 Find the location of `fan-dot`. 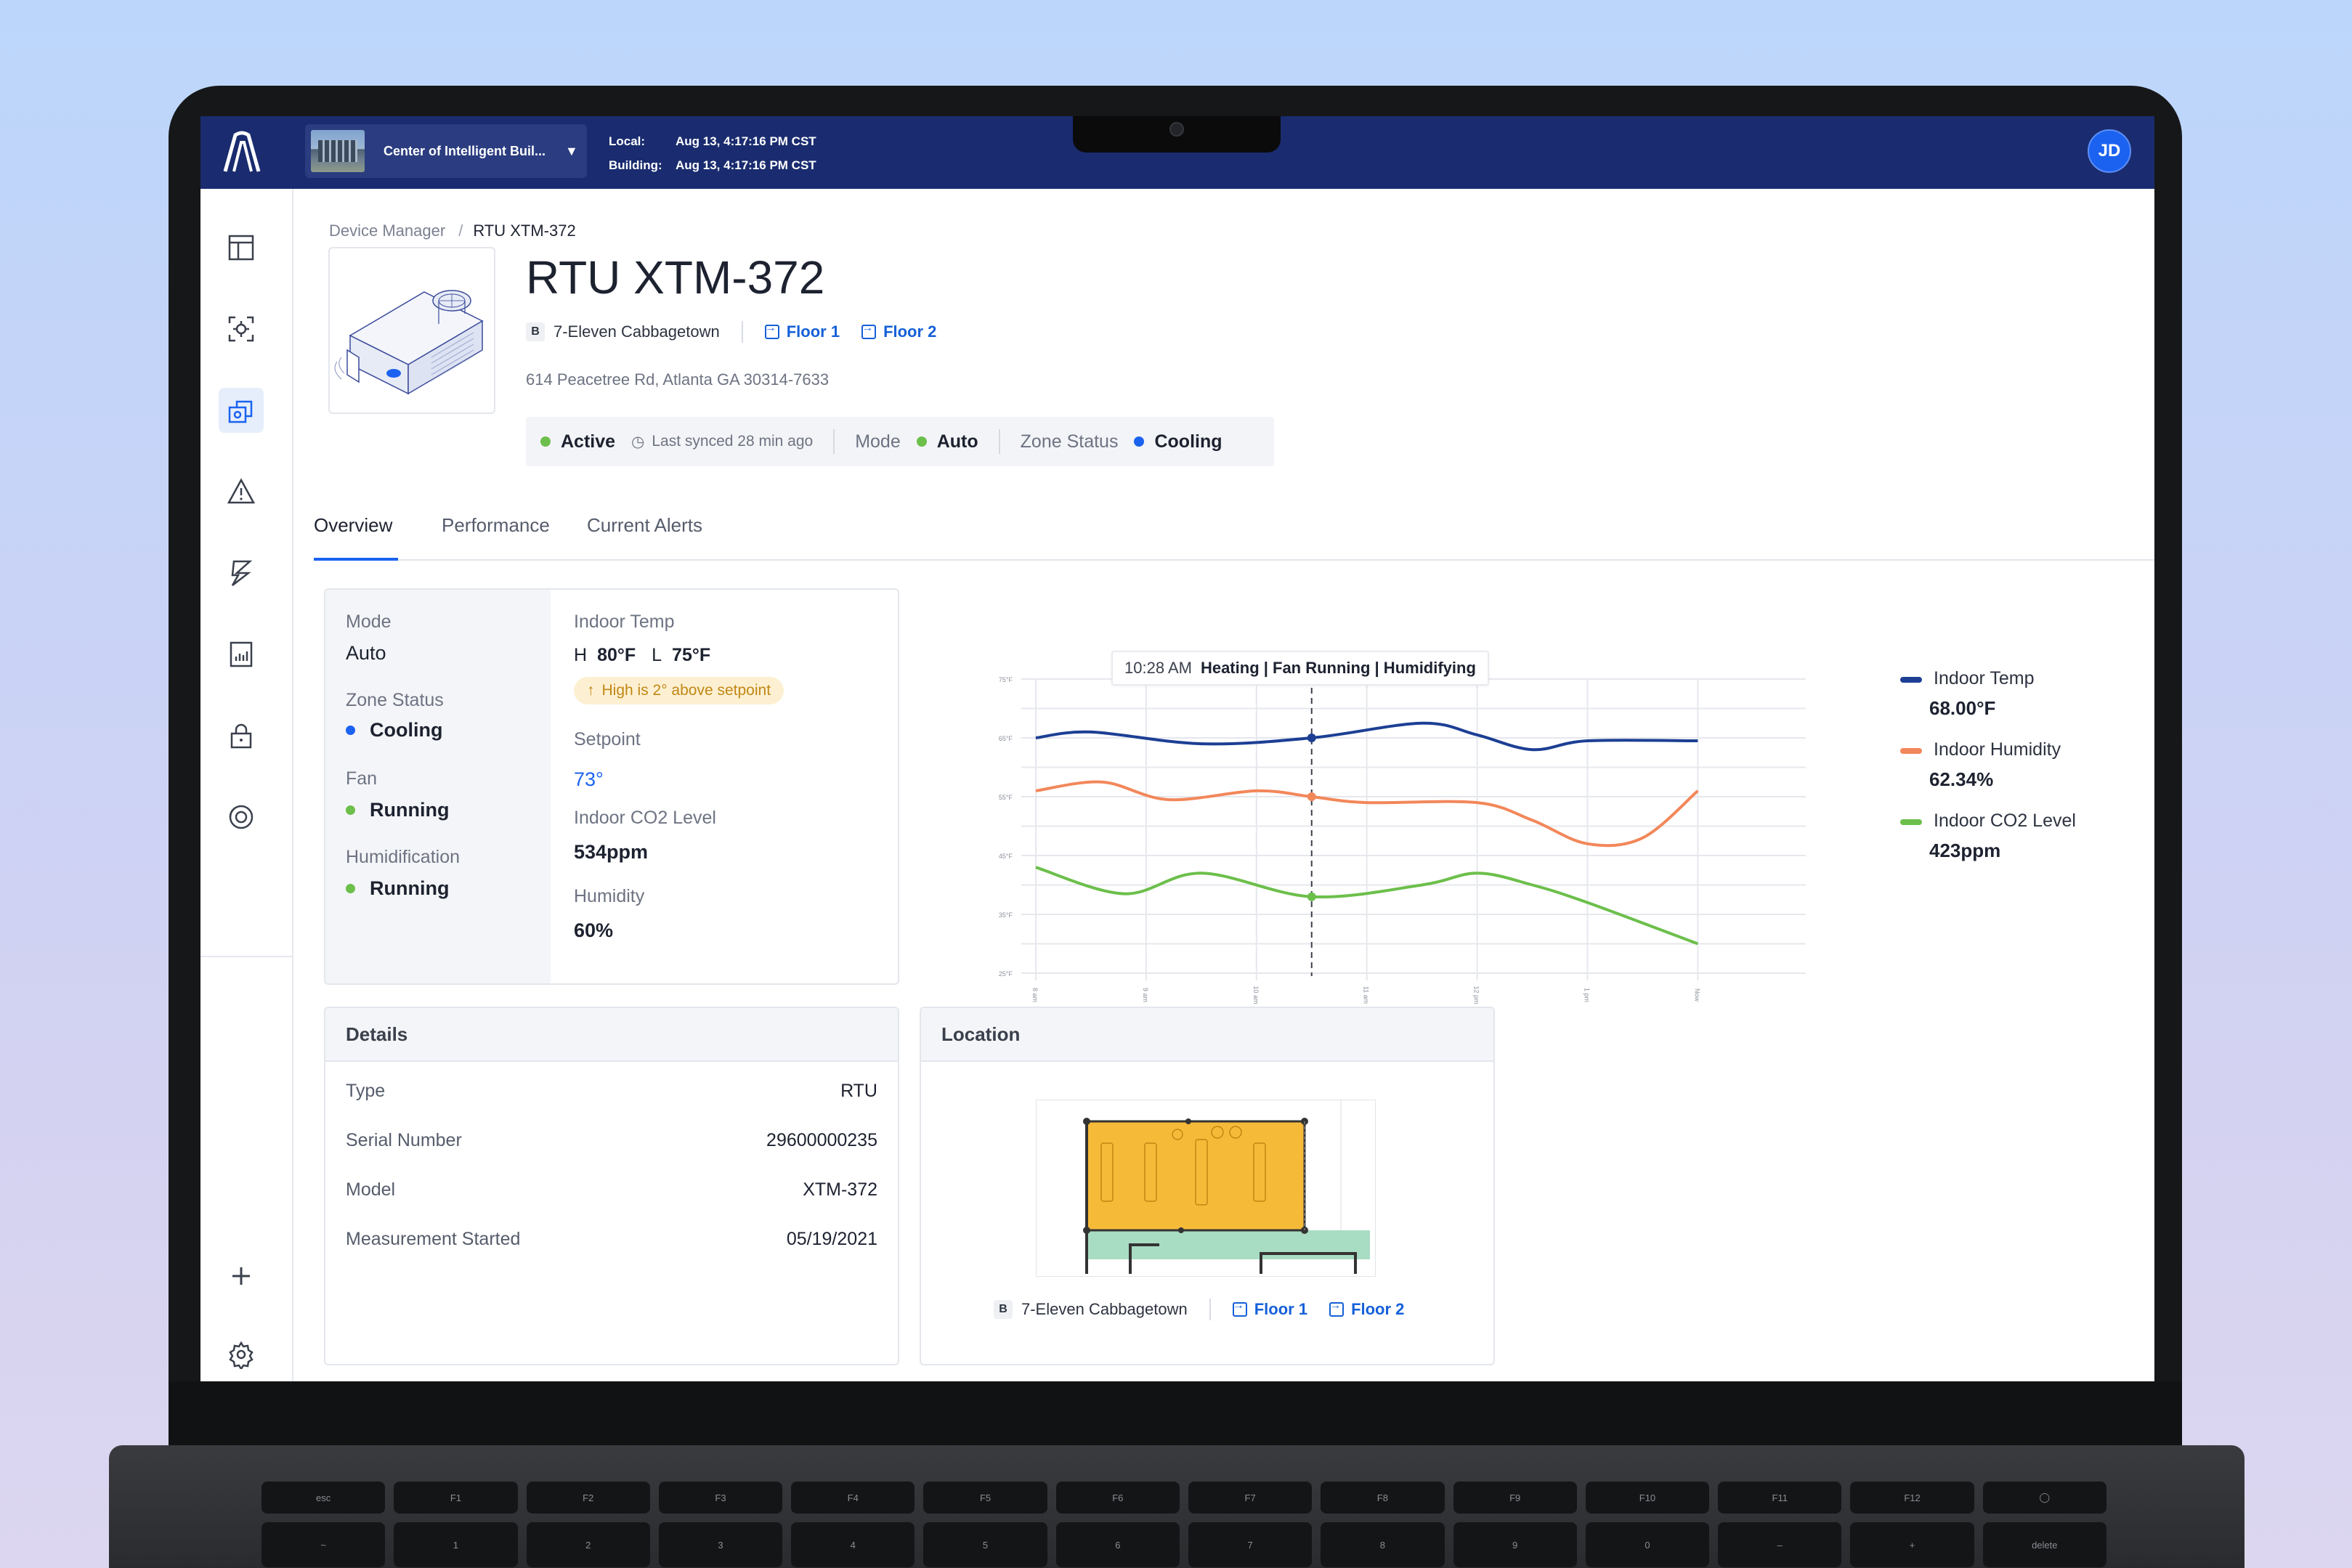

fan-dot is located at coordinates (350, 810).